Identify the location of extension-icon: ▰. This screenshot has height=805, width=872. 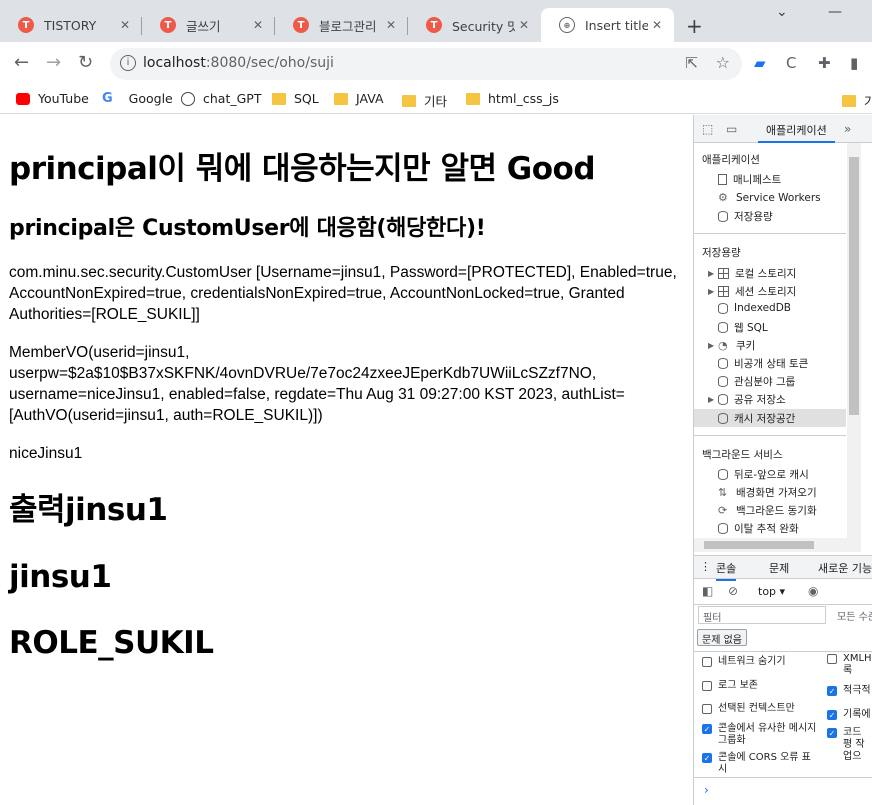
(760, 63).